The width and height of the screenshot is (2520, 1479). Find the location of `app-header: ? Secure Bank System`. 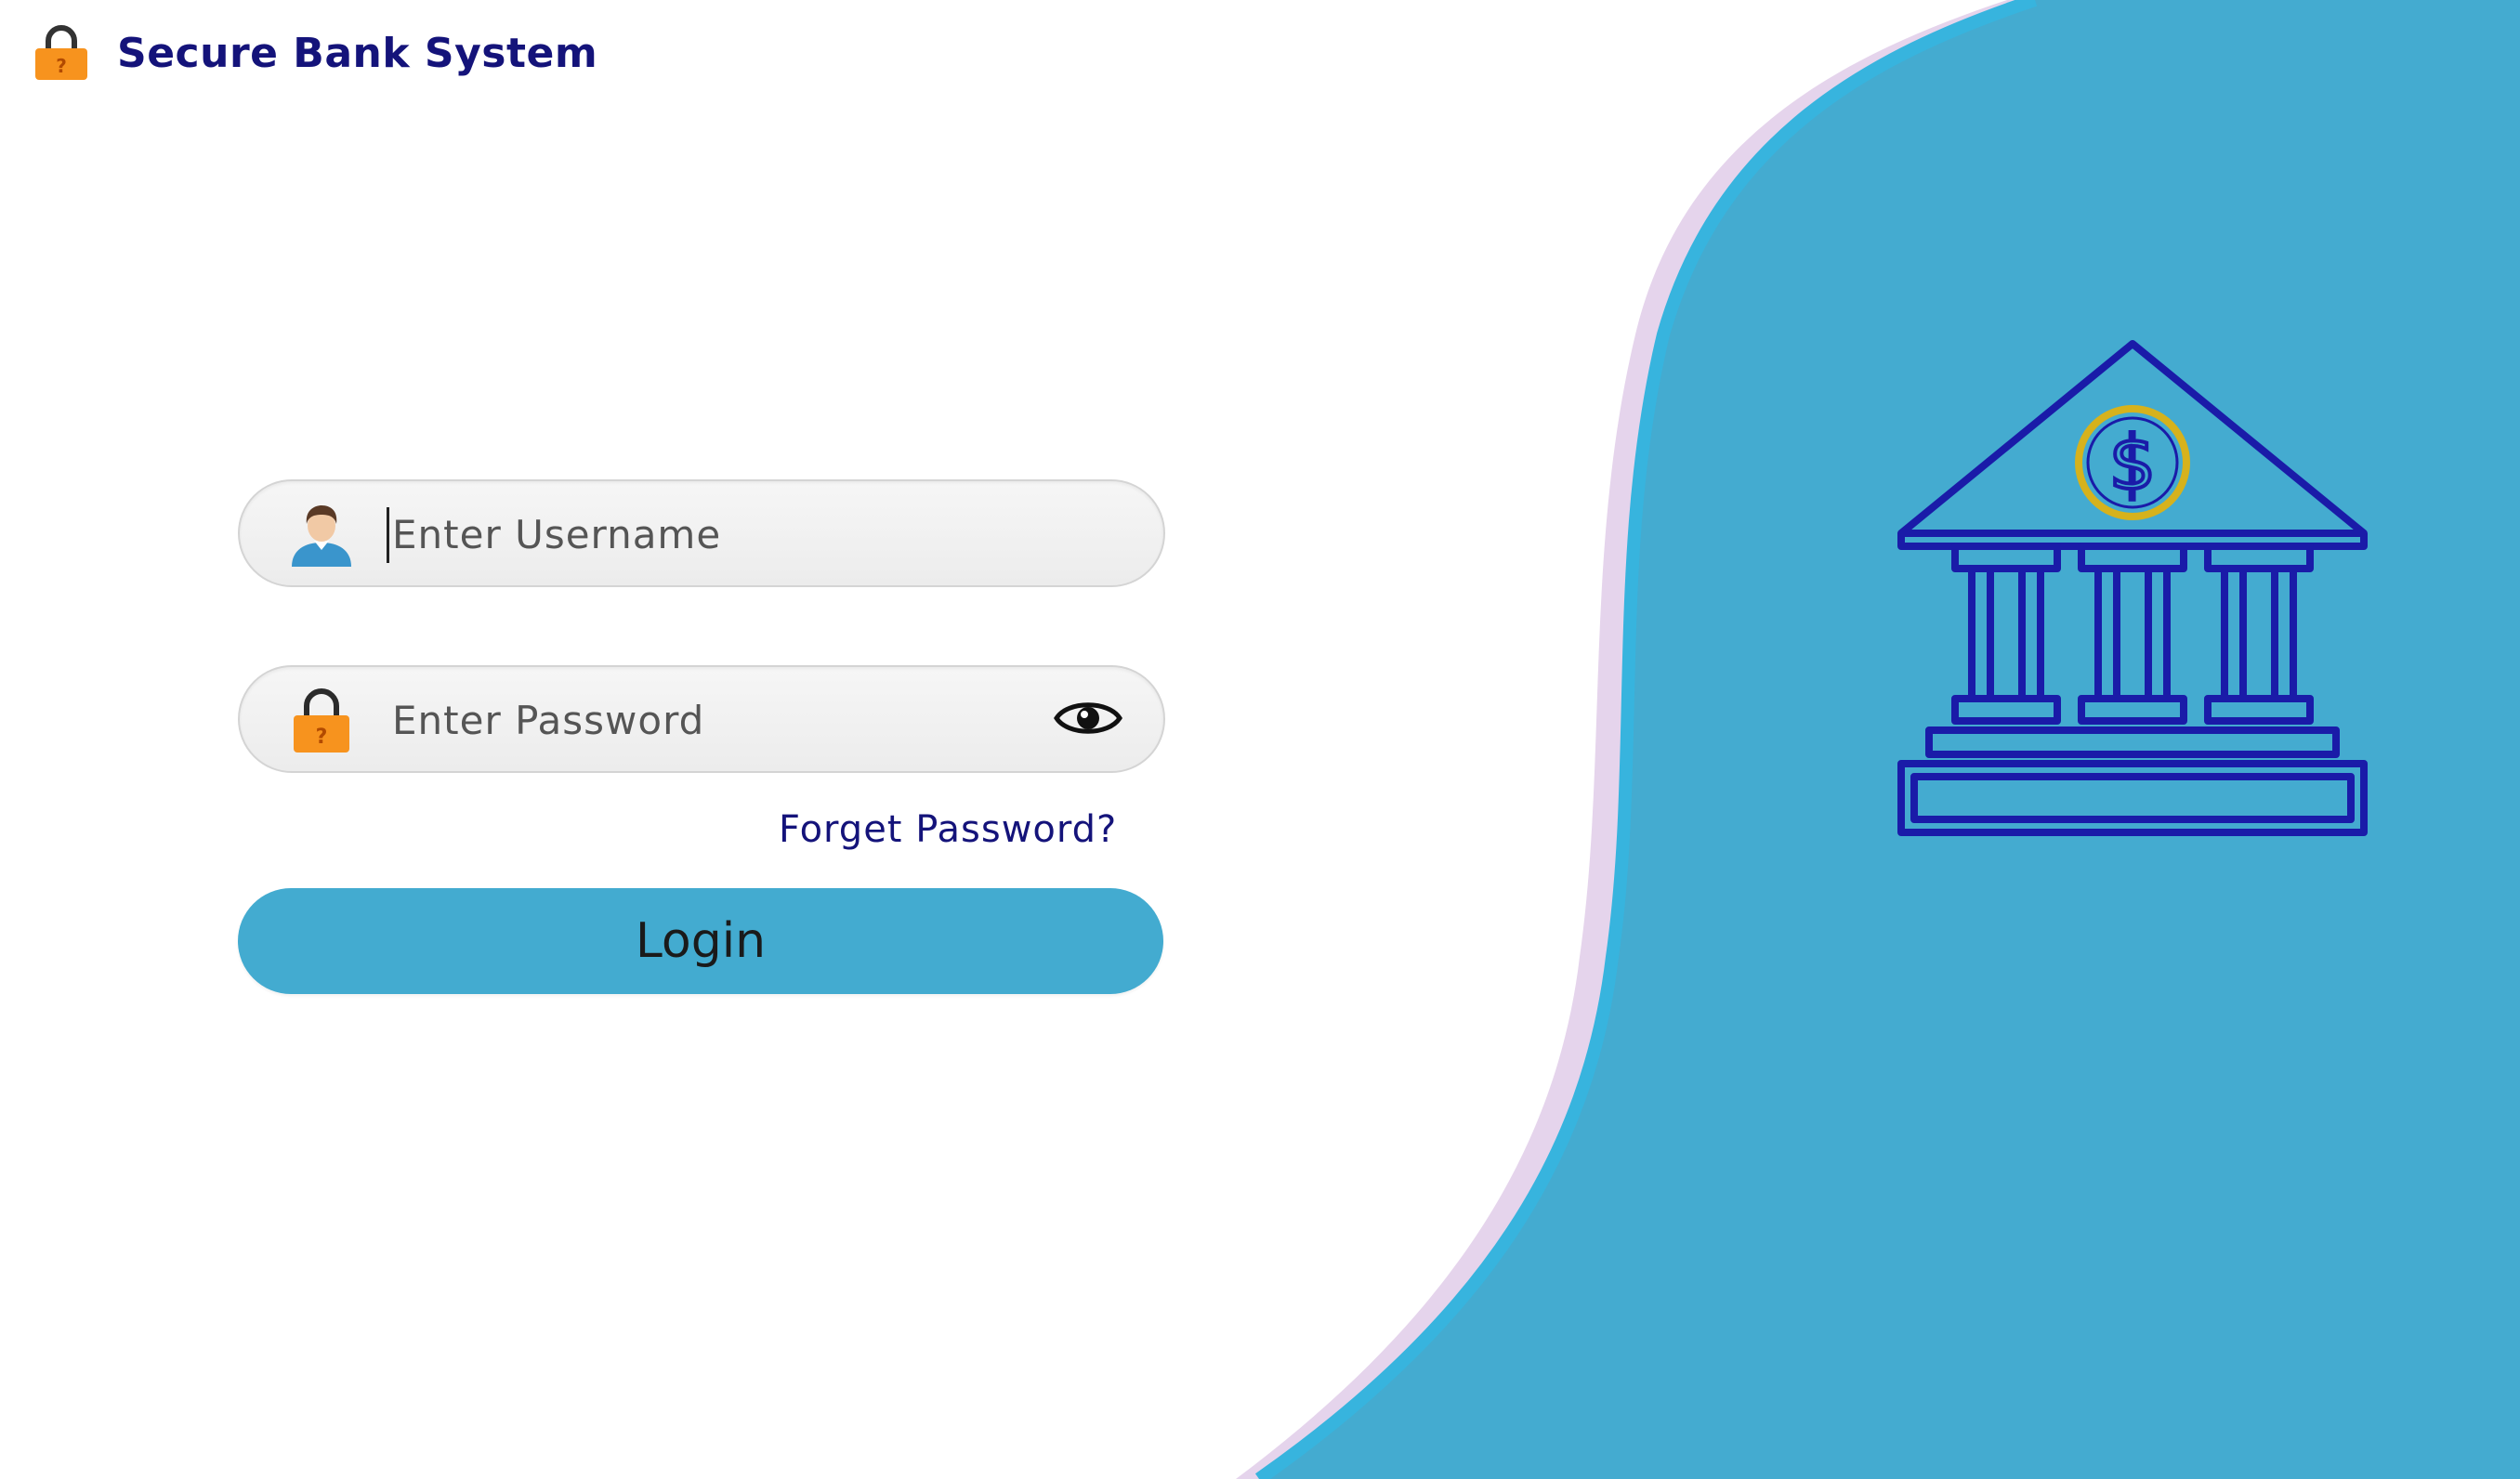

app-header: ? Secure Bank System is located at coordinates (314, 53).